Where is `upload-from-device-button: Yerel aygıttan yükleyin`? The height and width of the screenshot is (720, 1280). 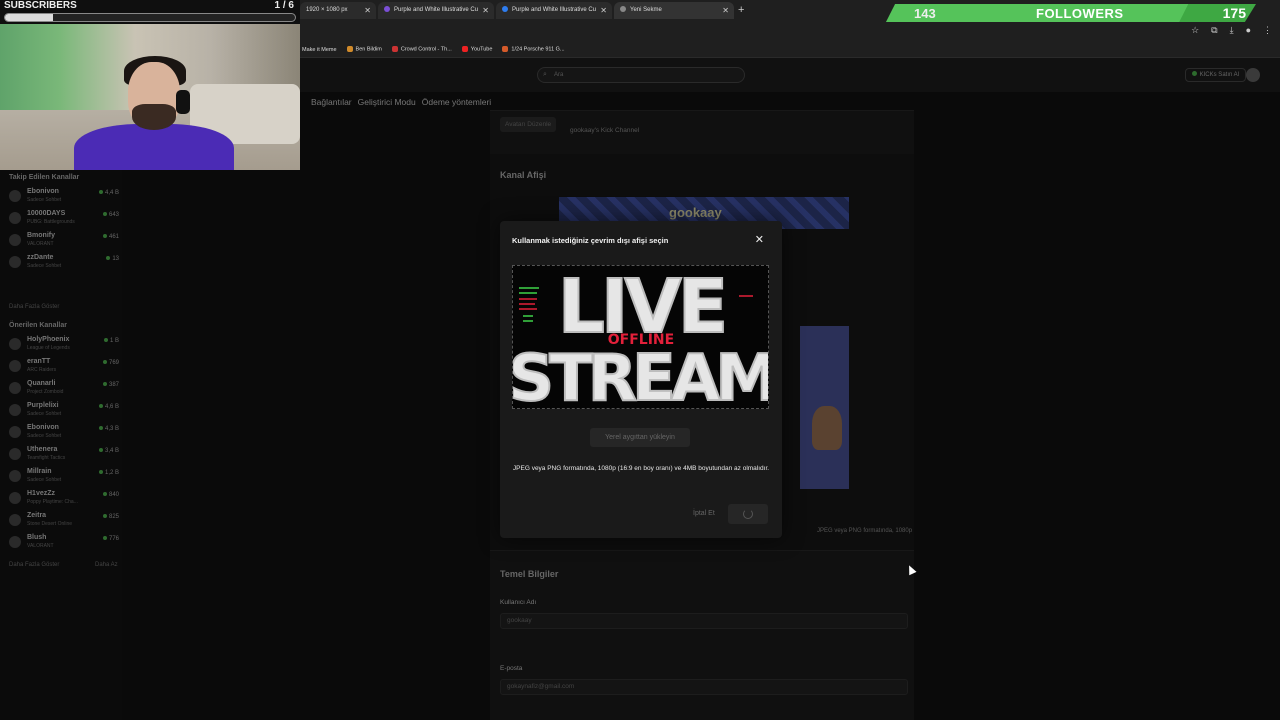 upload-from-device-button: Yerel aygıttan yükleyin is located at coordinates (640, 437).